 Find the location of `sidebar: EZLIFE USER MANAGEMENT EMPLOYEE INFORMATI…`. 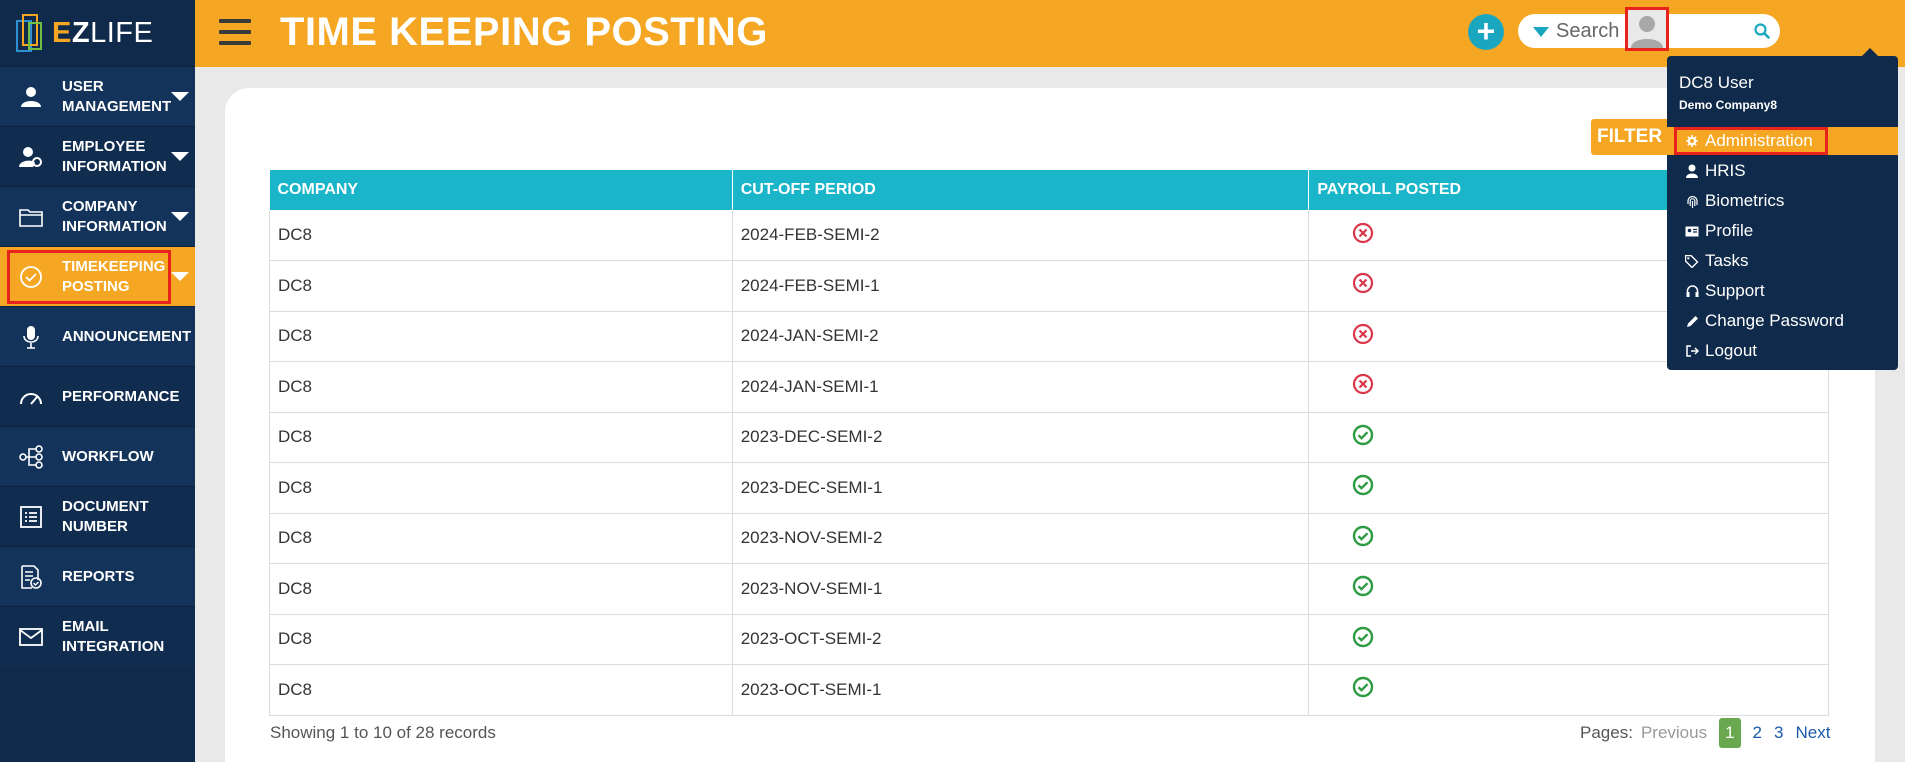

sidebar: EZLIFE USER MANAGEMENT EMPLOYEE INFORMATI… is located at coordinates (97, 381).